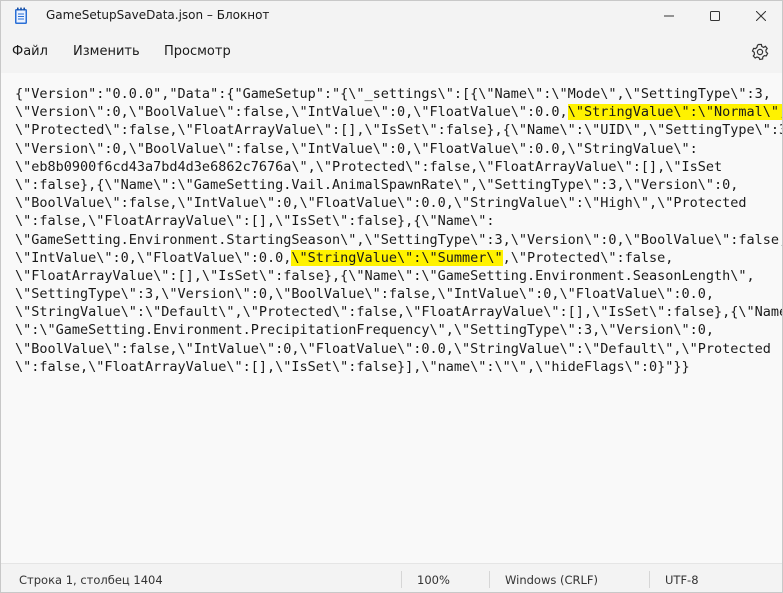  Describe the element at coordinates (588, 257) in the screenshot. I see `editor-text-segment: ,\"Protected\":false,` at that location.